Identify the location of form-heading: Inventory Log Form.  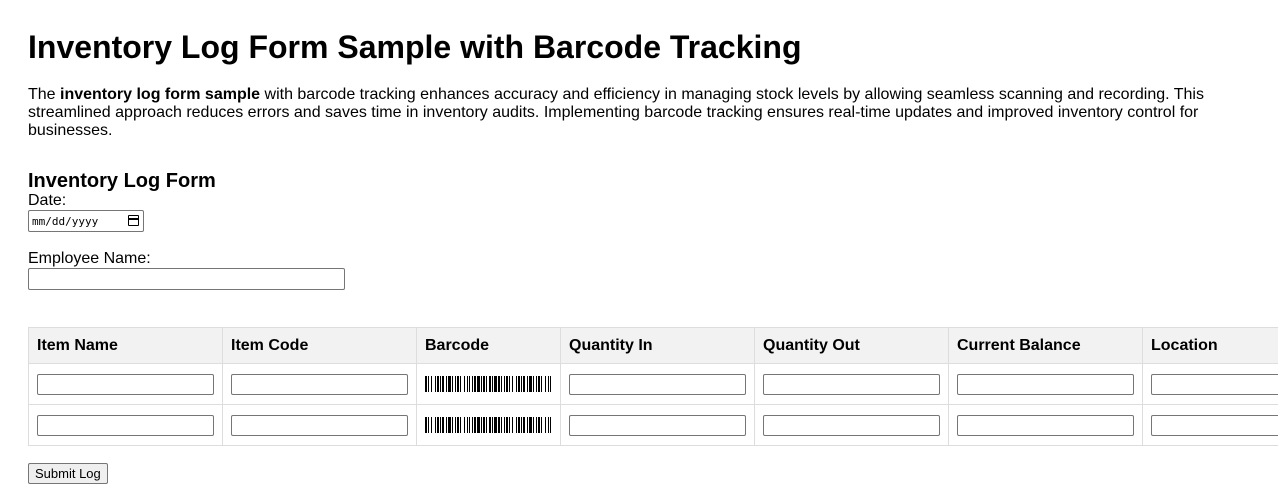
(122, 181).